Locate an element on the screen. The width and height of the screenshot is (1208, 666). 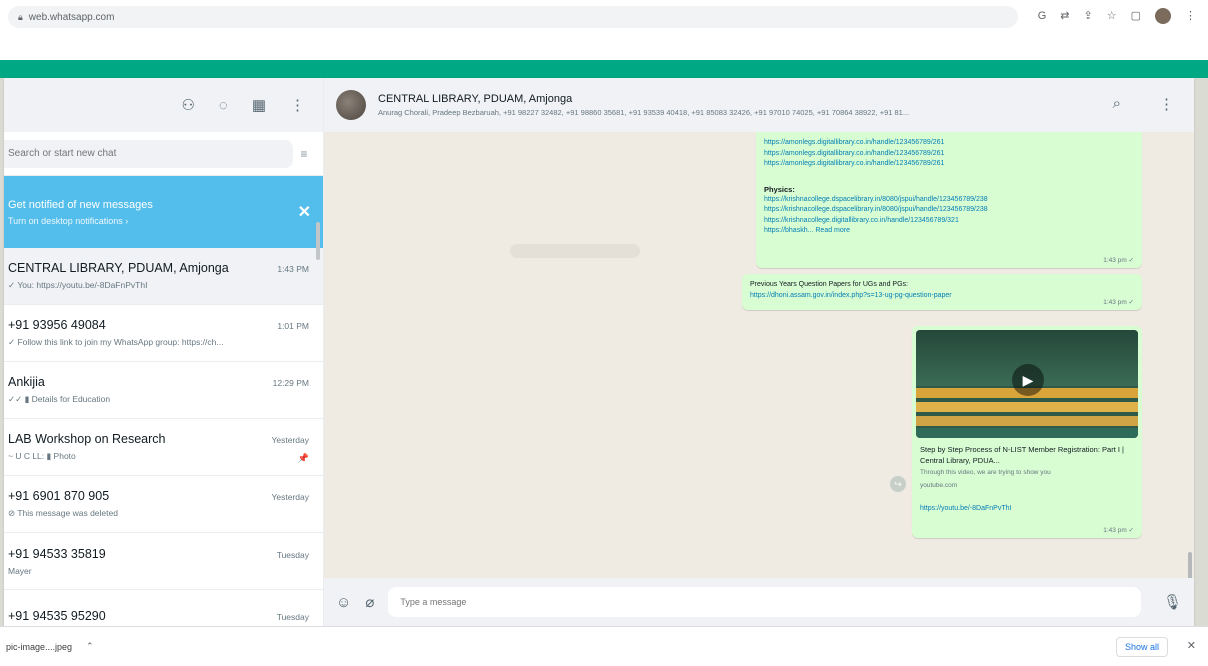
scrollbar is located at coordinates (1190, 565).